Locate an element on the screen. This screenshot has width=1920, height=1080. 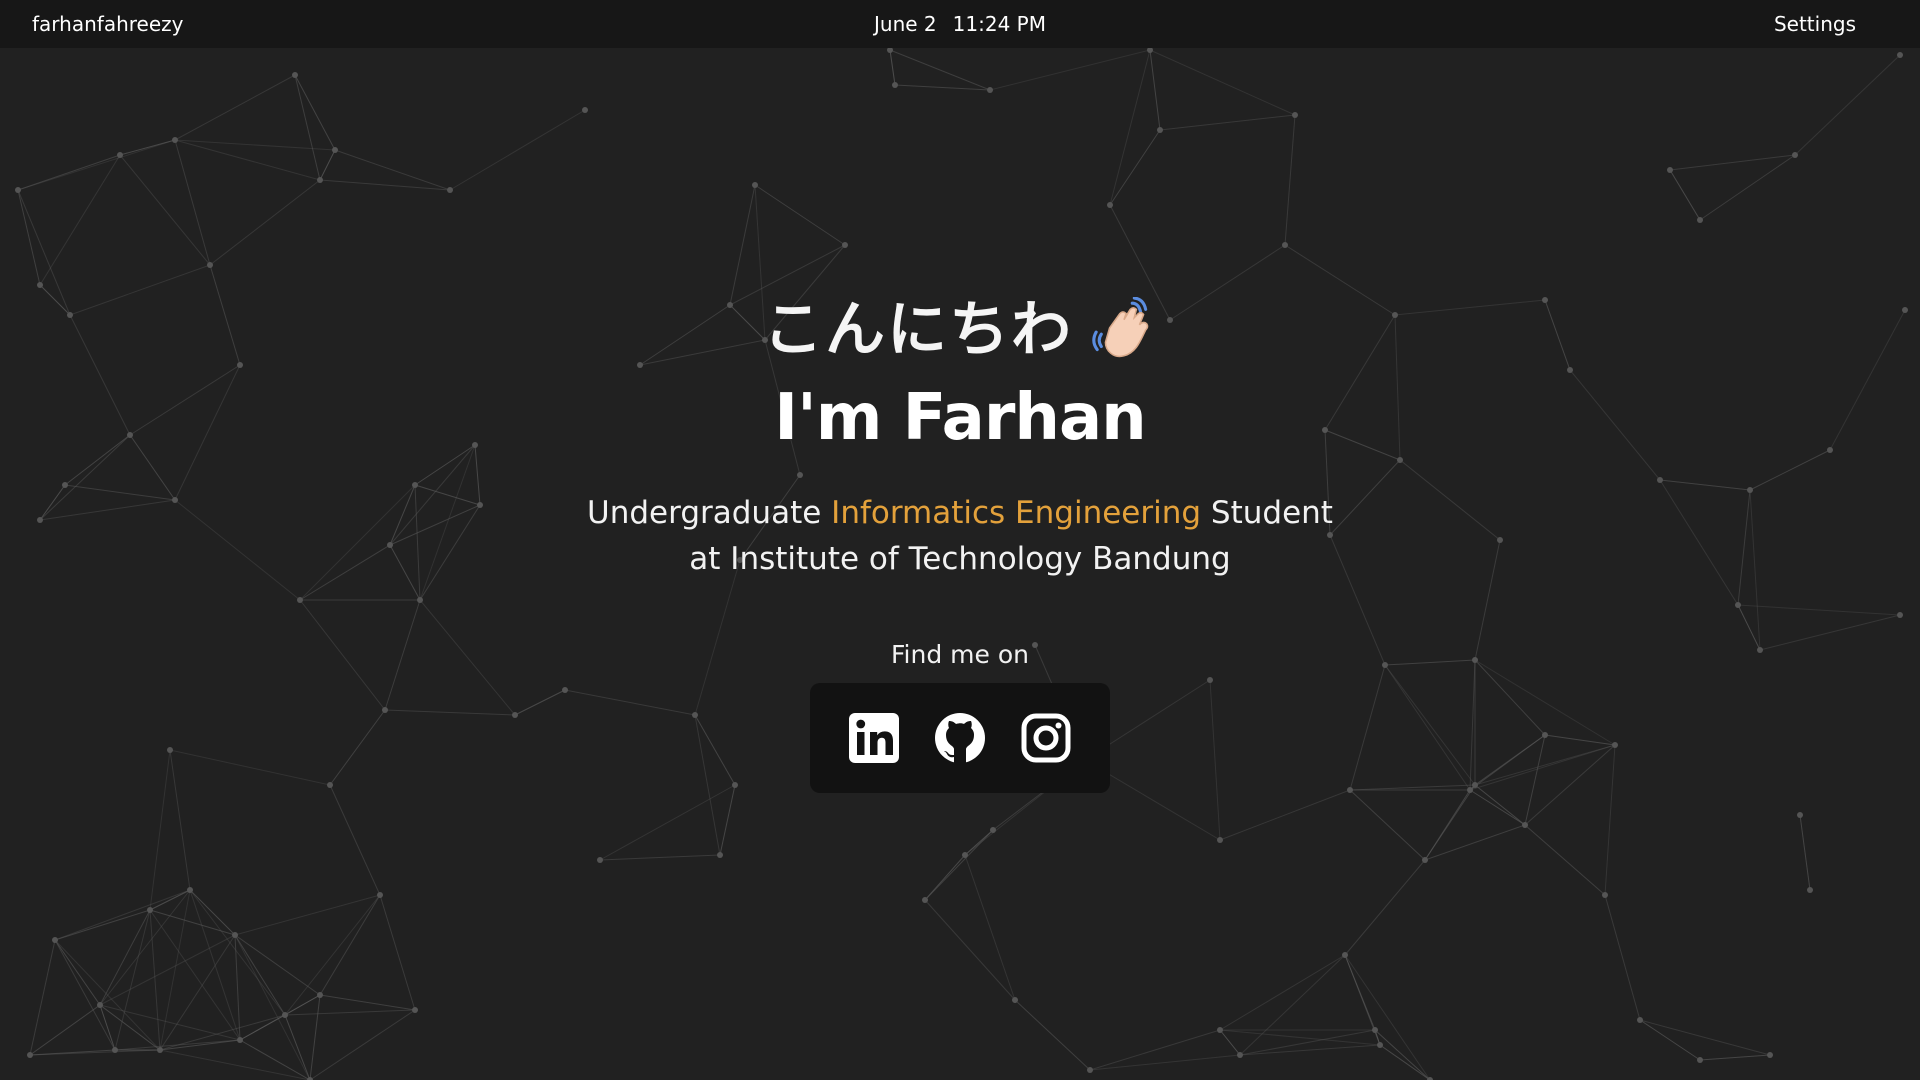
linkedin-icon is located at coordinates (874, 738).